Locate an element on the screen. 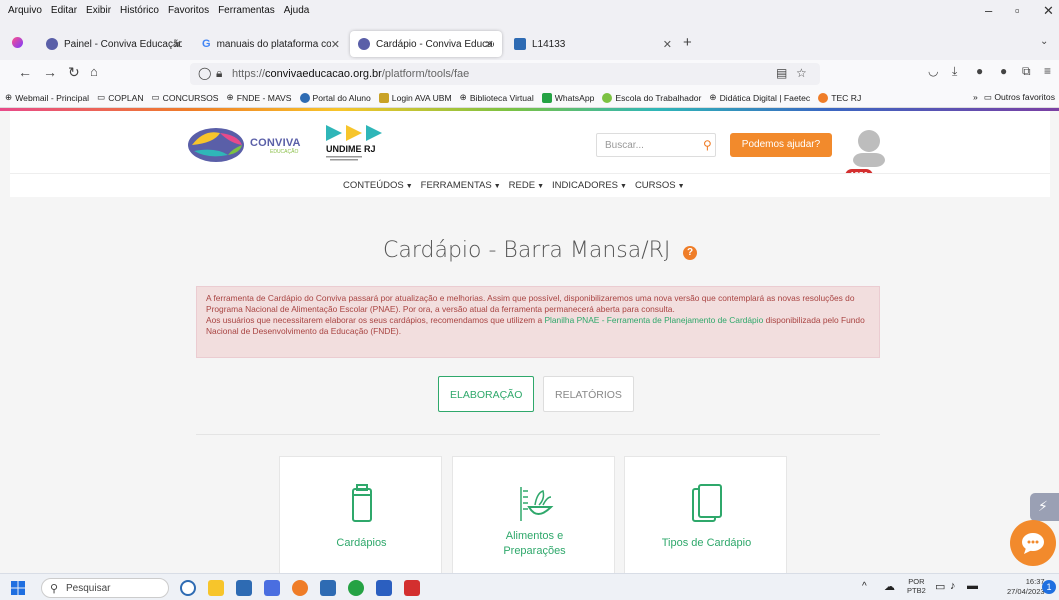  notifications-icon: 1 is located at coordinates (1049, 587).